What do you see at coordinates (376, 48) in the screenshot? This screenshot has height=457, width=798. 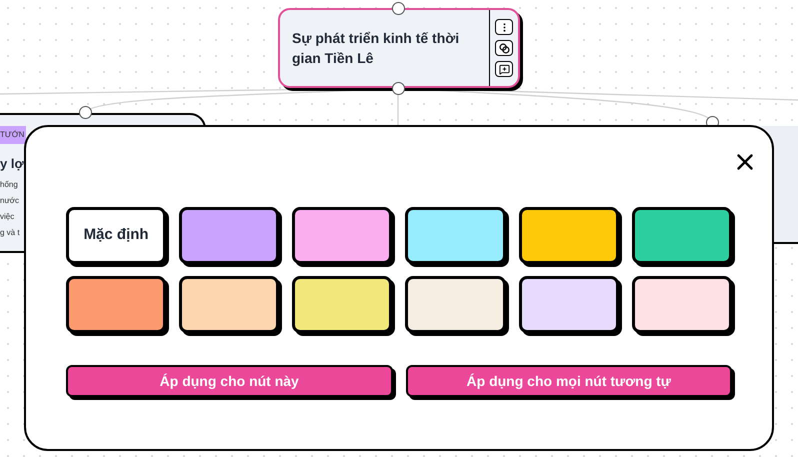 I see `node-title: Sự phát triển kinh tế thời gian Tiền Lê` at bounding box center [376, 48].